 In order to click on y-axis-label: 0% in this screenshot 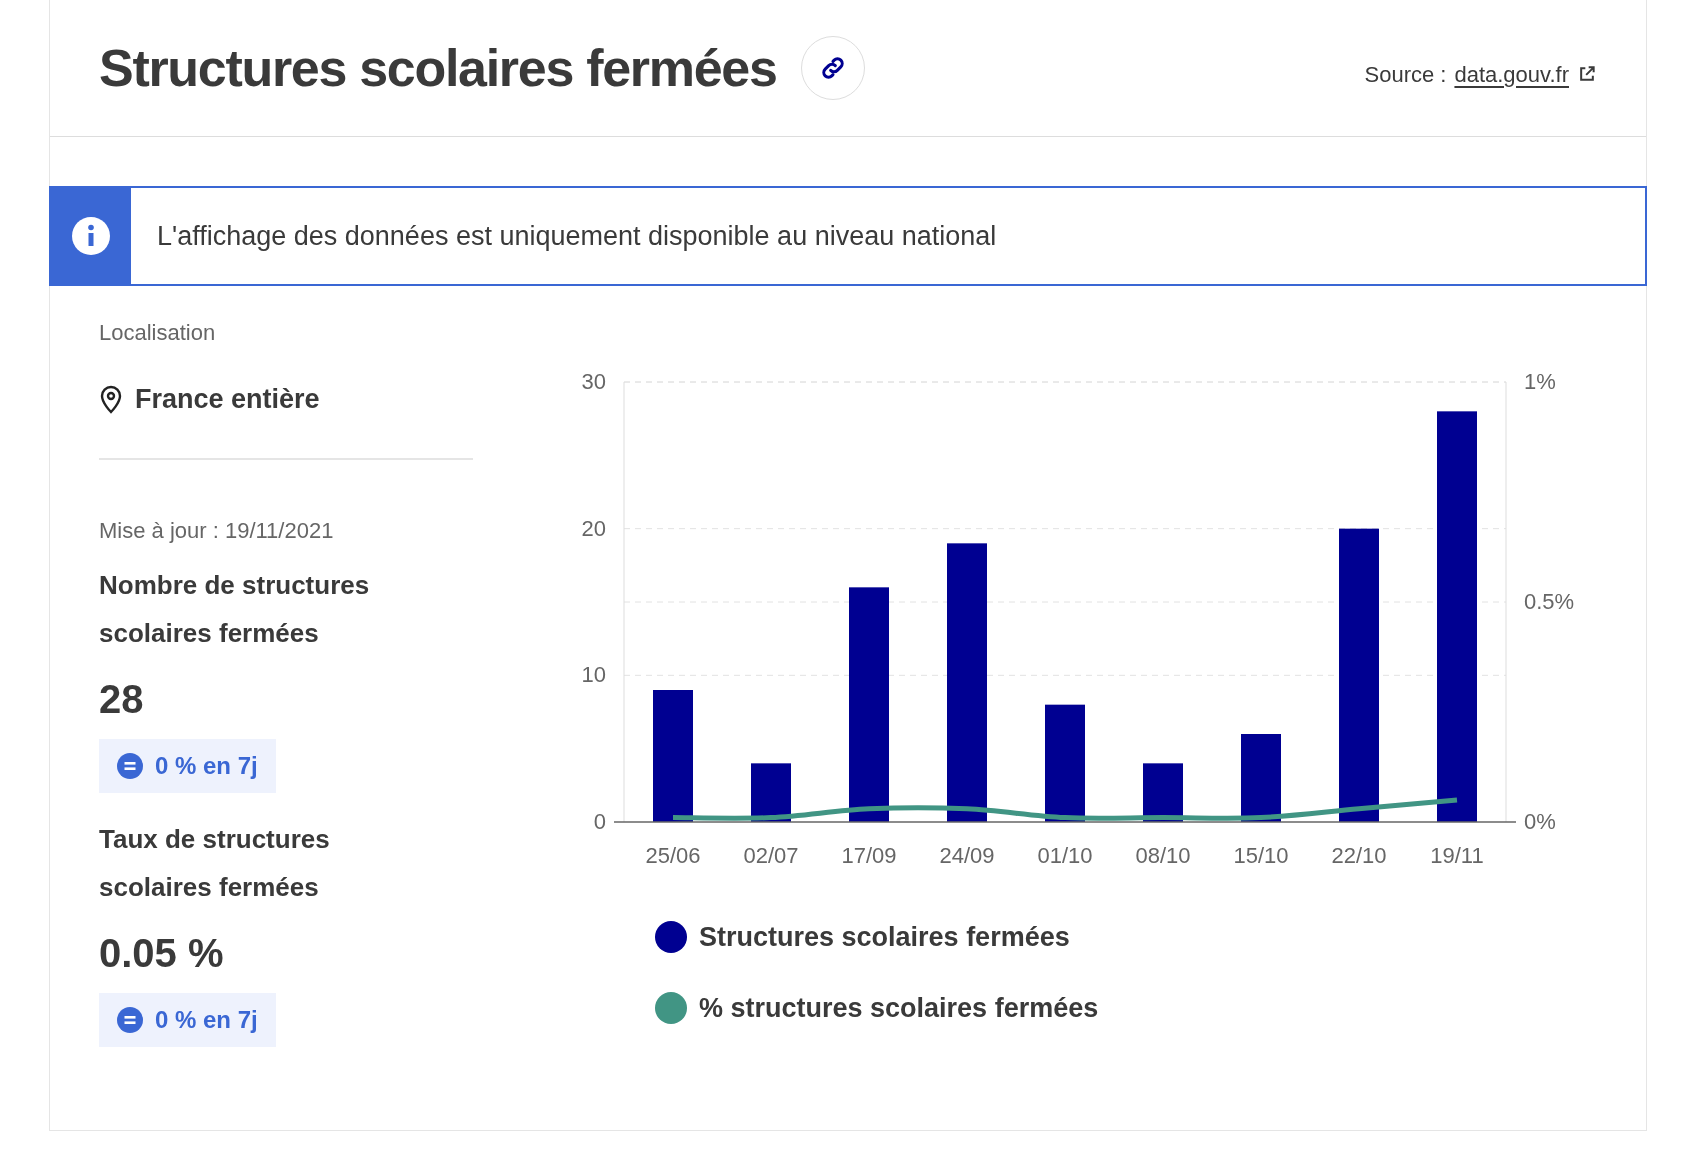, I will do `click(1540, 821)`.